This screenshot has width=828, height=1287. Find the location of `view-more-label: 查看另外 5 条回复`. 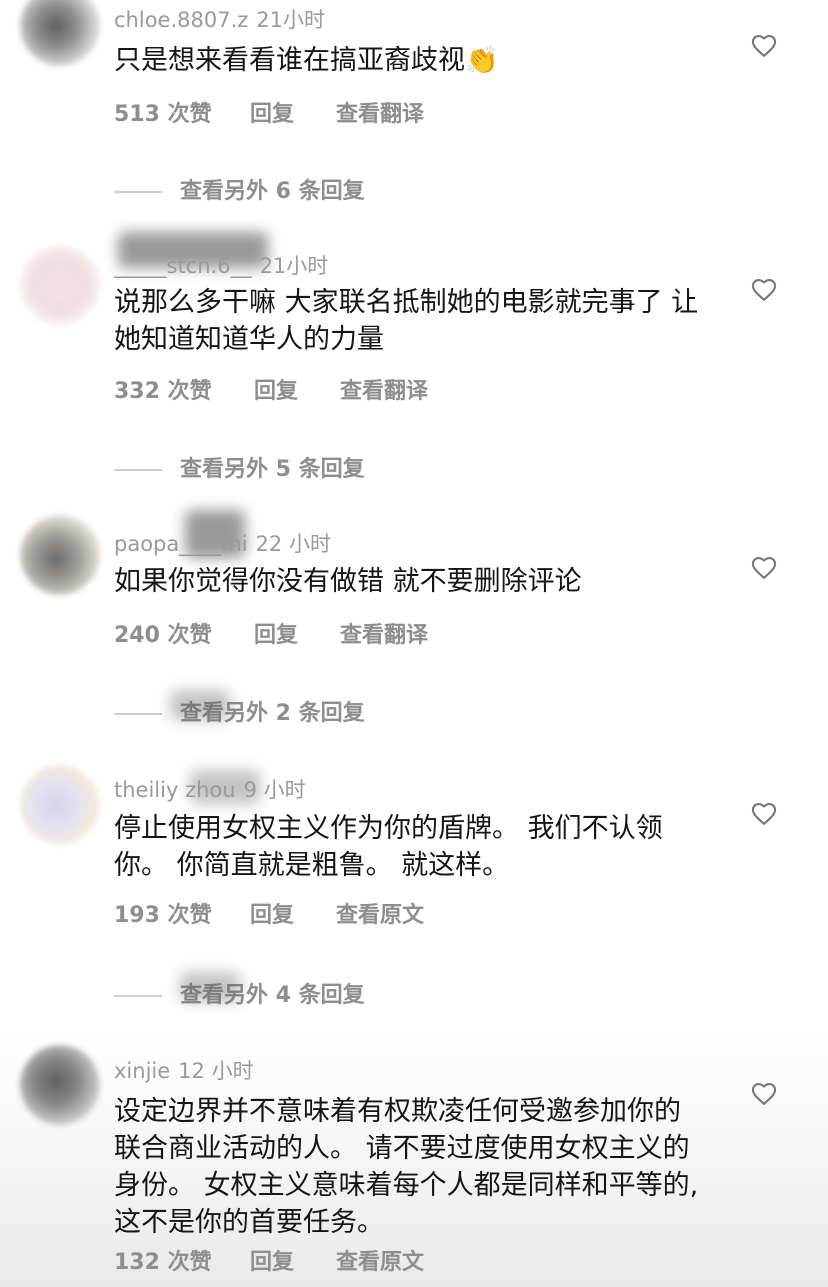

view-more-label: 查看另外 5 条回复 is located at coordinates (272, 469).